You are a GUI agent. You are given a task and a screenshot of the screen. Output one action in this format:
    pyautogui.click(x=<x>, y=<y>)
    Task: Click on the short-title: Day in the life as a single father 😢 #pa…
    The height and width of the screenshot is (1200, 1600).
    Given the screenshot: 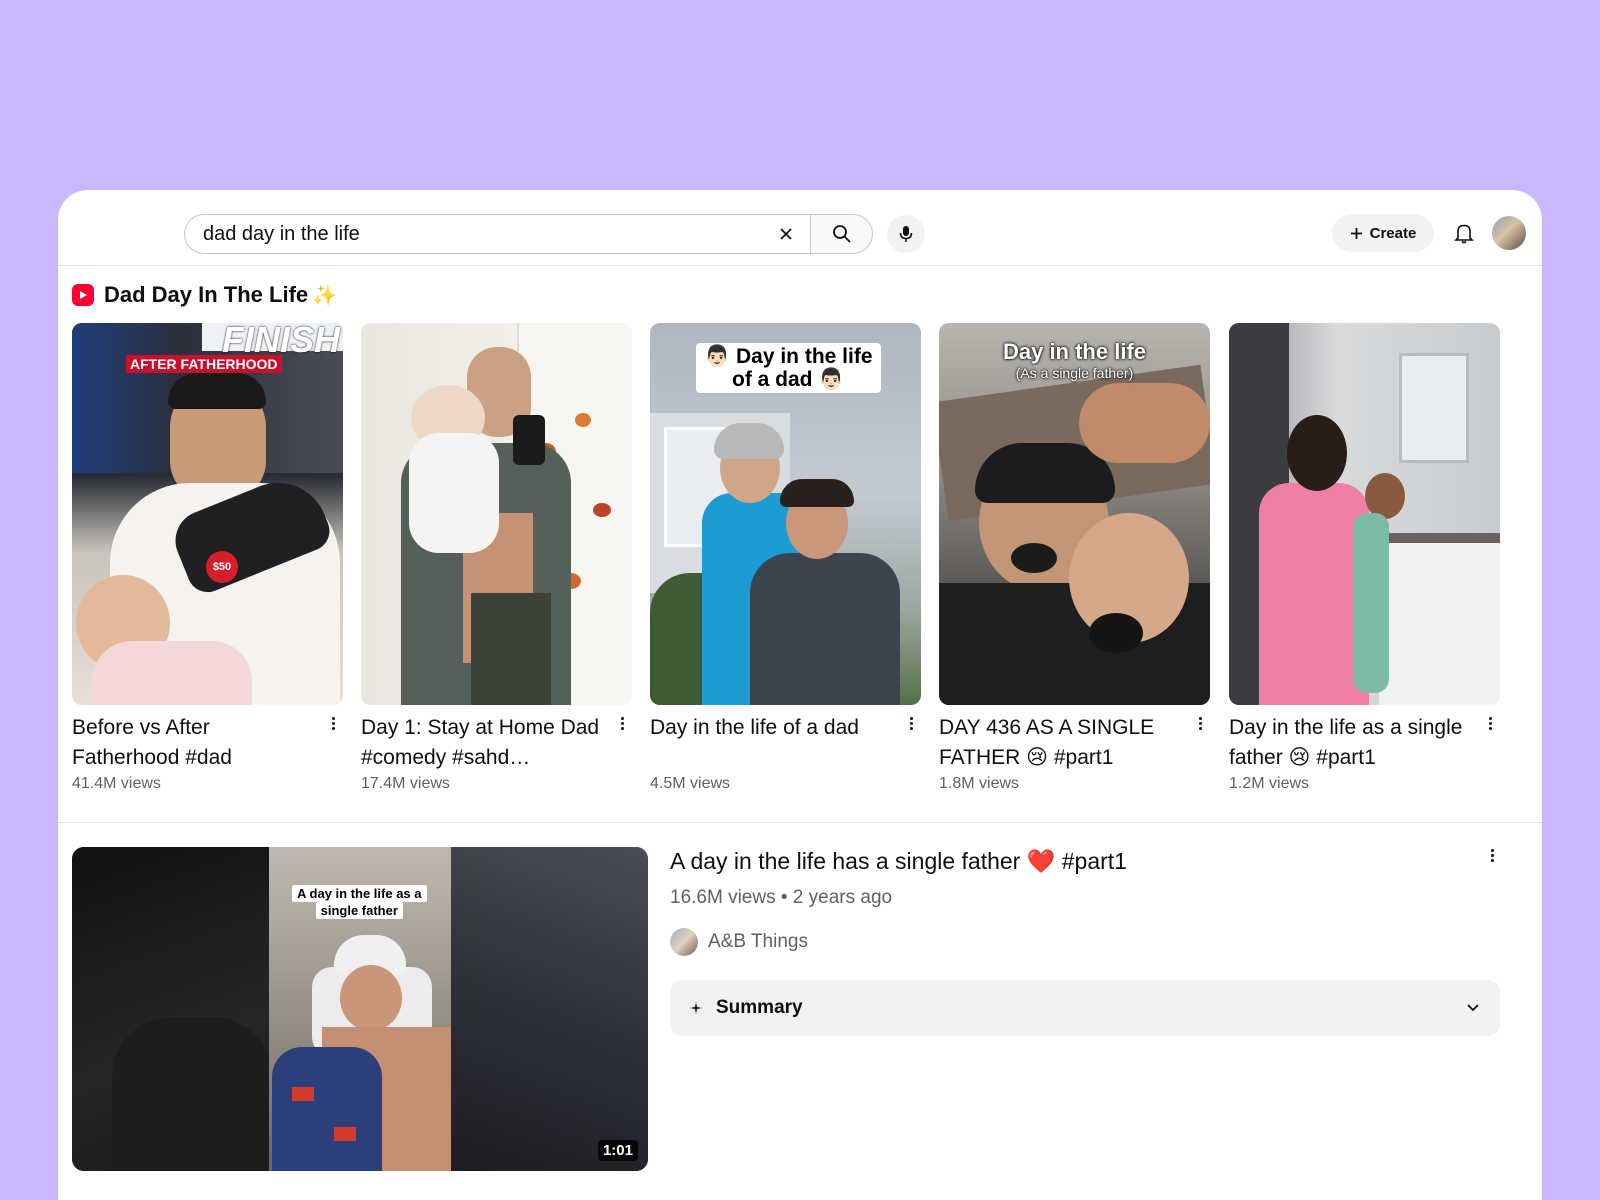 What is the action you would take?
    pyautogui.click(x=1351, y=743)
    